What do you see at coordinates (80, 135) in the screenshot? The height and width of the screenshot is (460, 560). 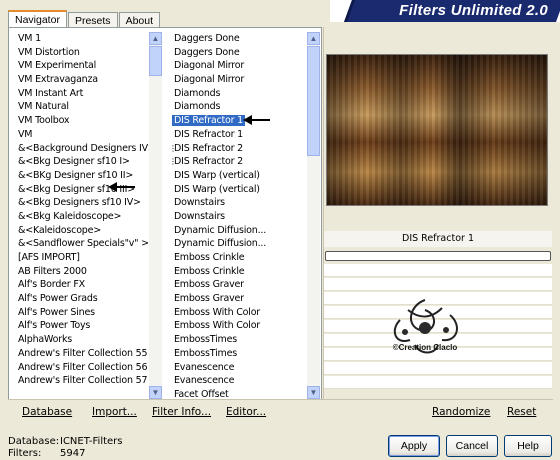 I see `list-item: VM` at bounding box center [80, 135].